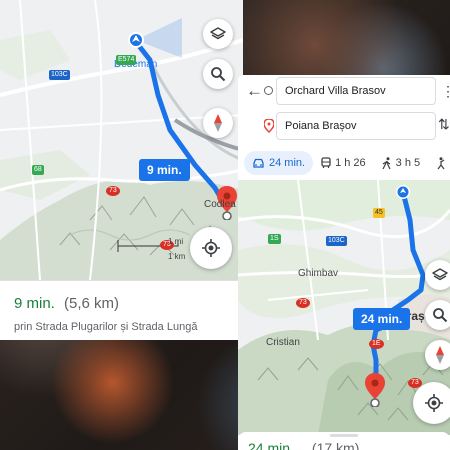  I want to click on scale-km-label: 1 km, so click(177, 256).